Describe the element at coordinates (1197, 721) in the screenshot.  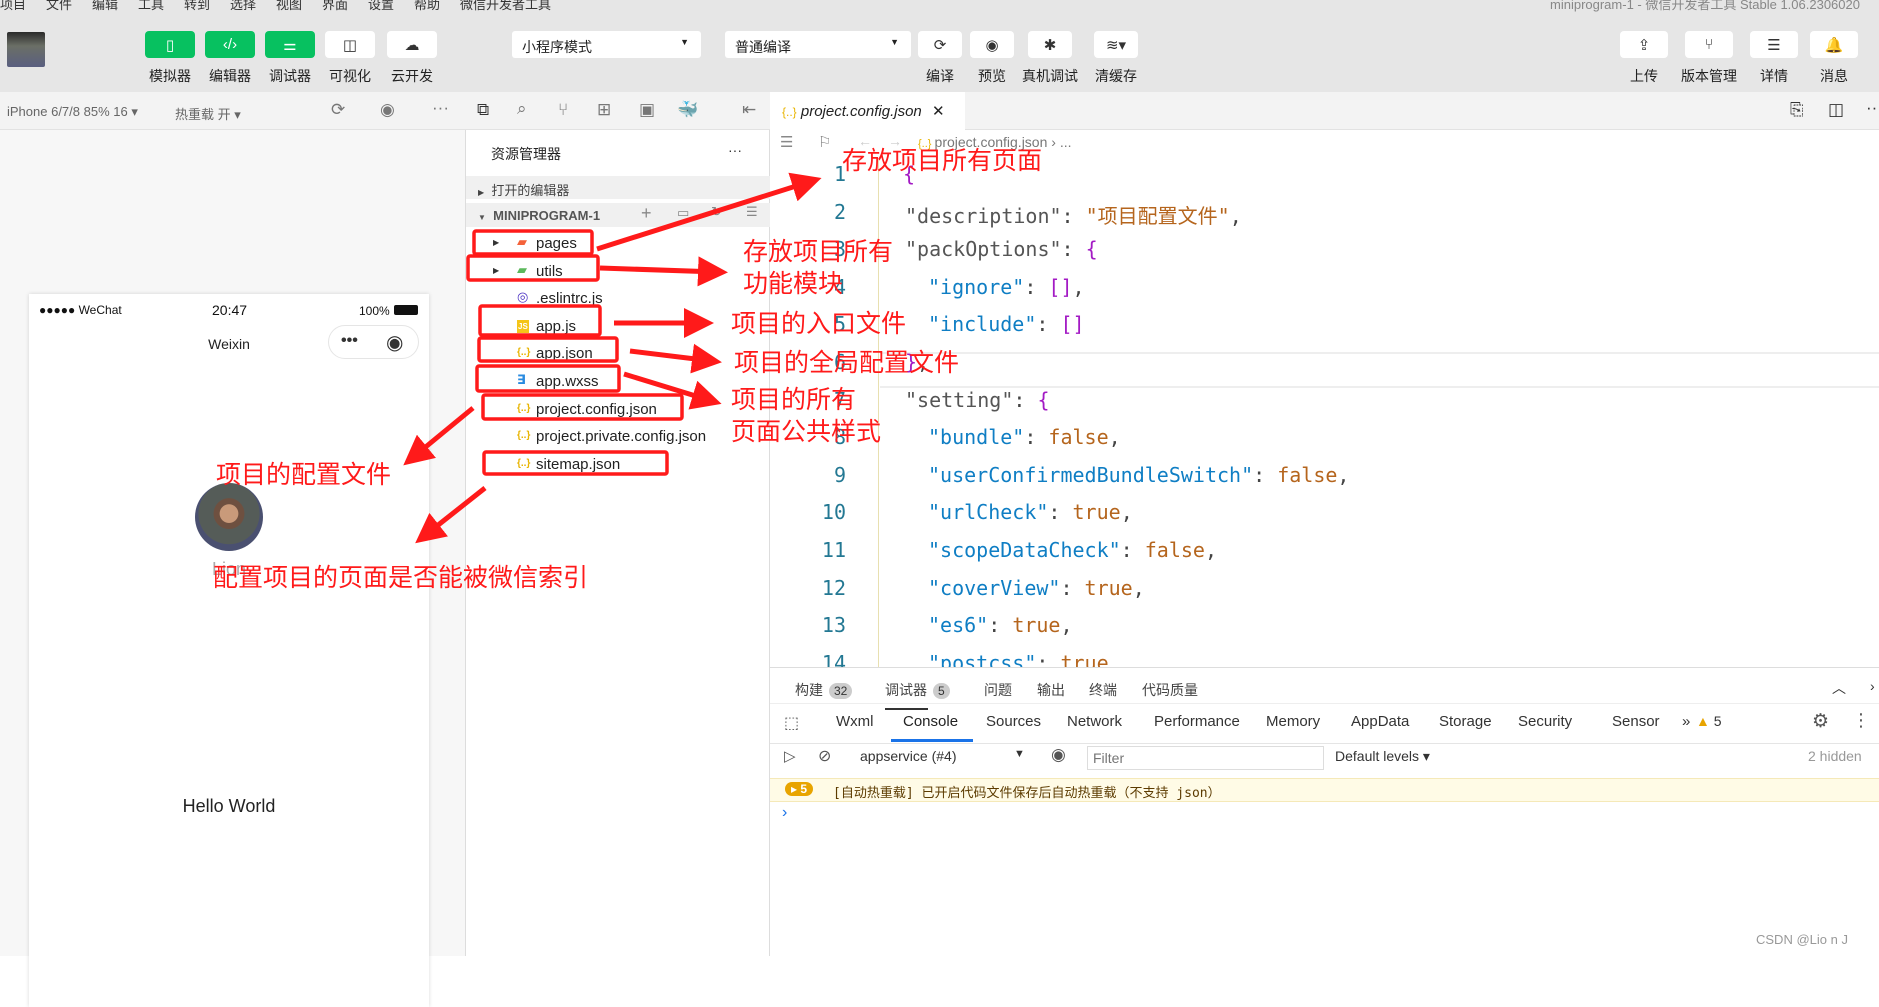
I see `devtools-tab-performance: Performance` at that location.